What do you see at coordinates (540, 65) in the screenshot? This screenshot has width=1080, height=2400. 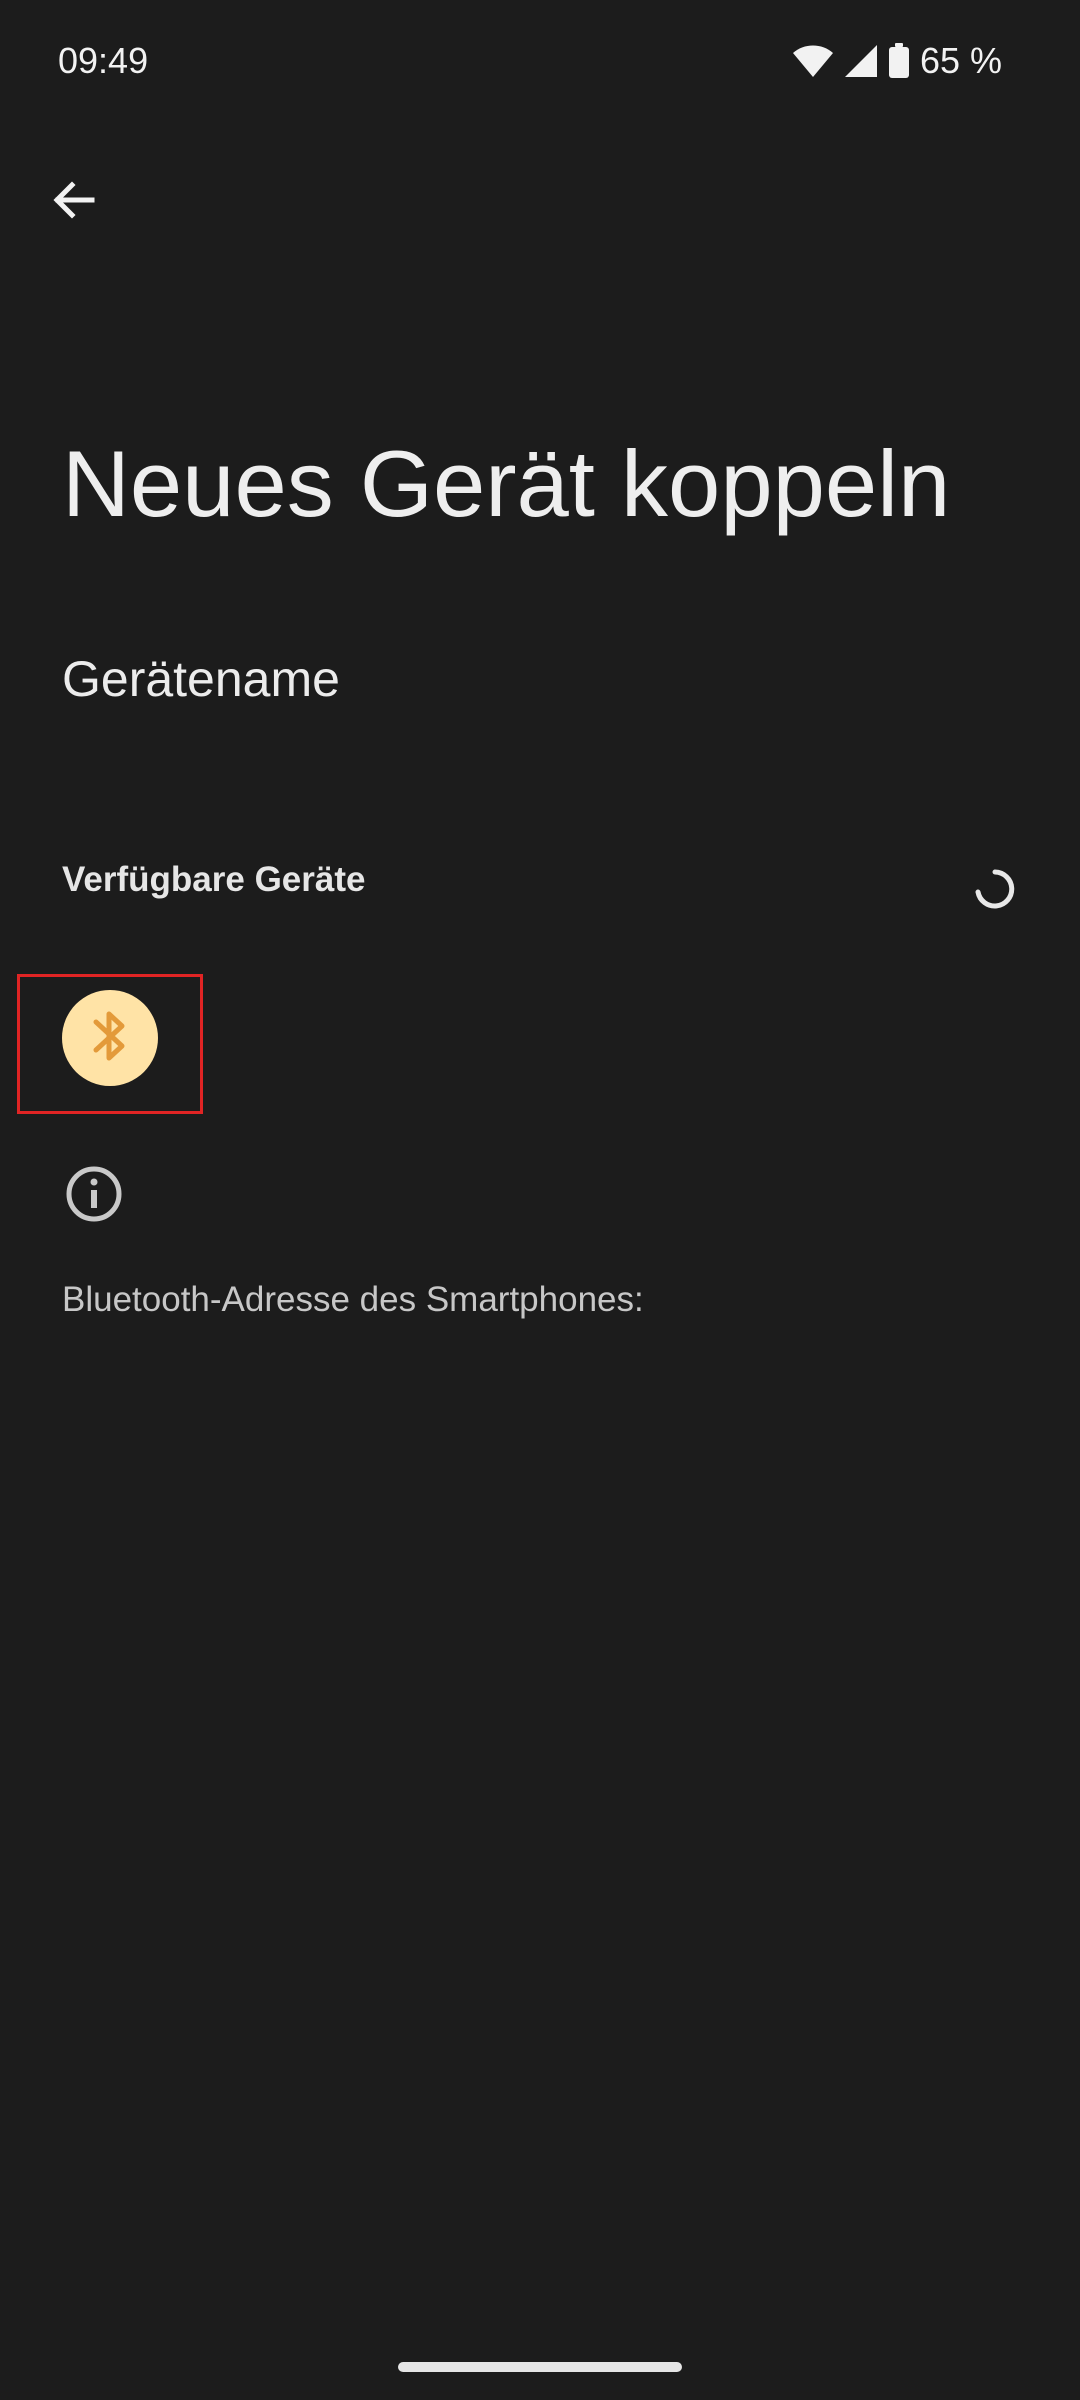 I see `status-bar: 09:49 65 %` at bounding box center [540, 65].